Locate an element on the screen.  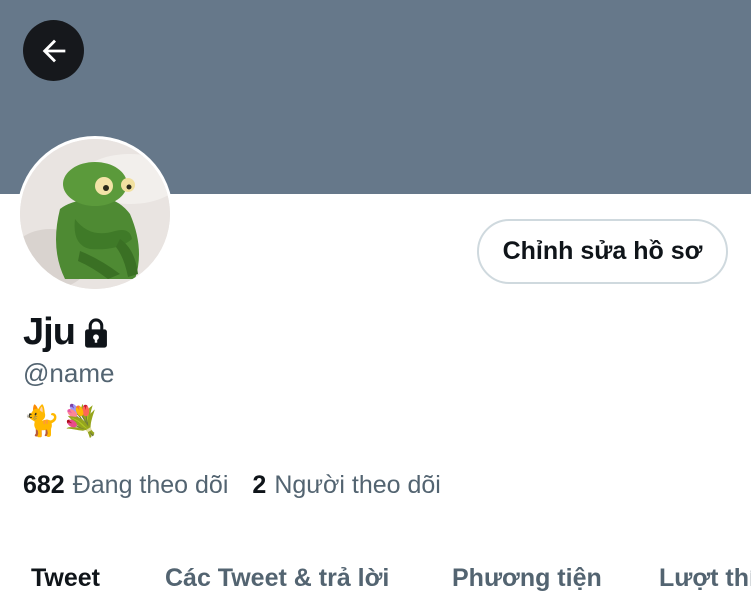
avatar-image is located at coordinates (95, 214).